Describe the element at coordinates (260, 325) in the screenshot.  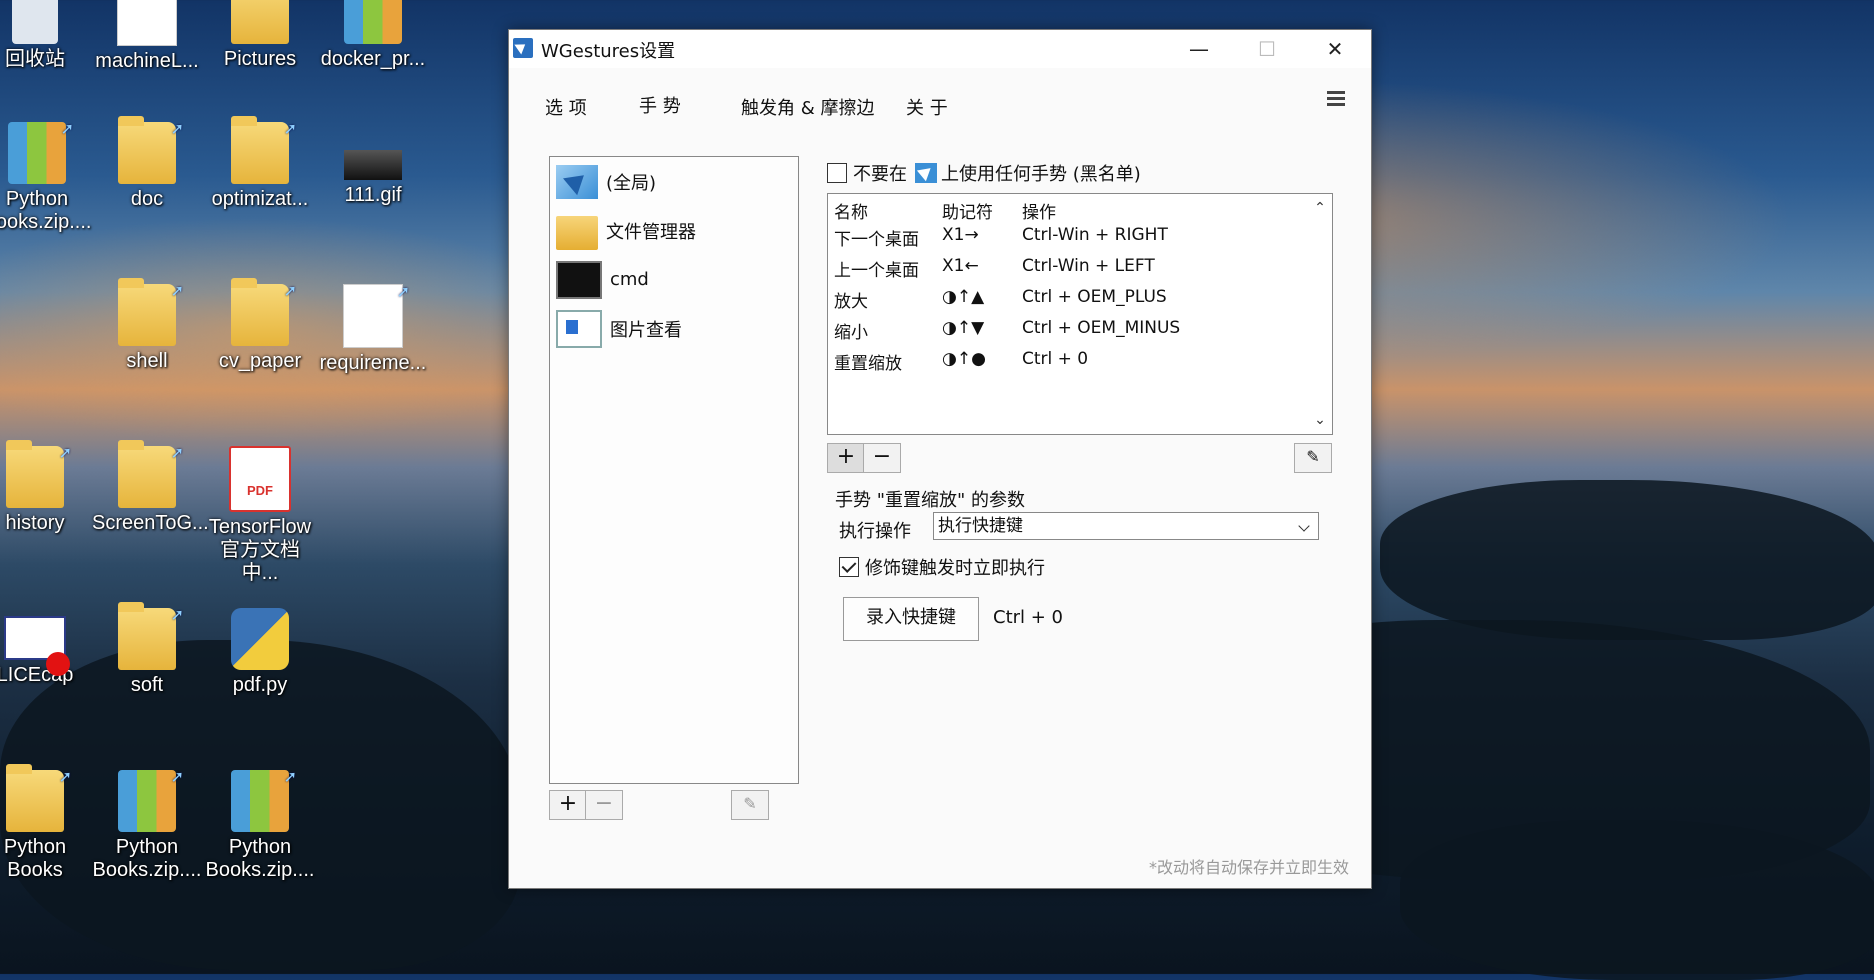
I see `desktop-icon-cv-paper: ➚ cv_paper` at that location.